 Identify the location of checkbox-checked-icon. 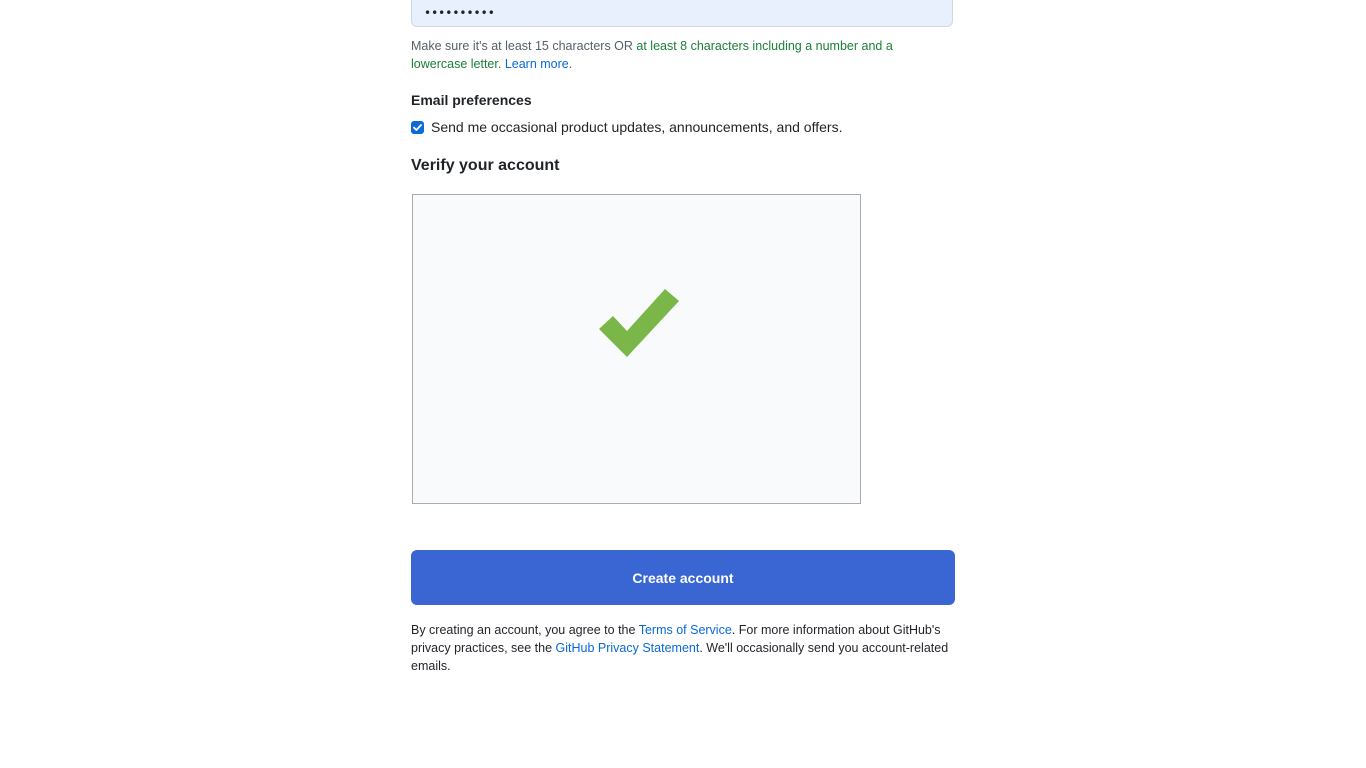
(417, 127).